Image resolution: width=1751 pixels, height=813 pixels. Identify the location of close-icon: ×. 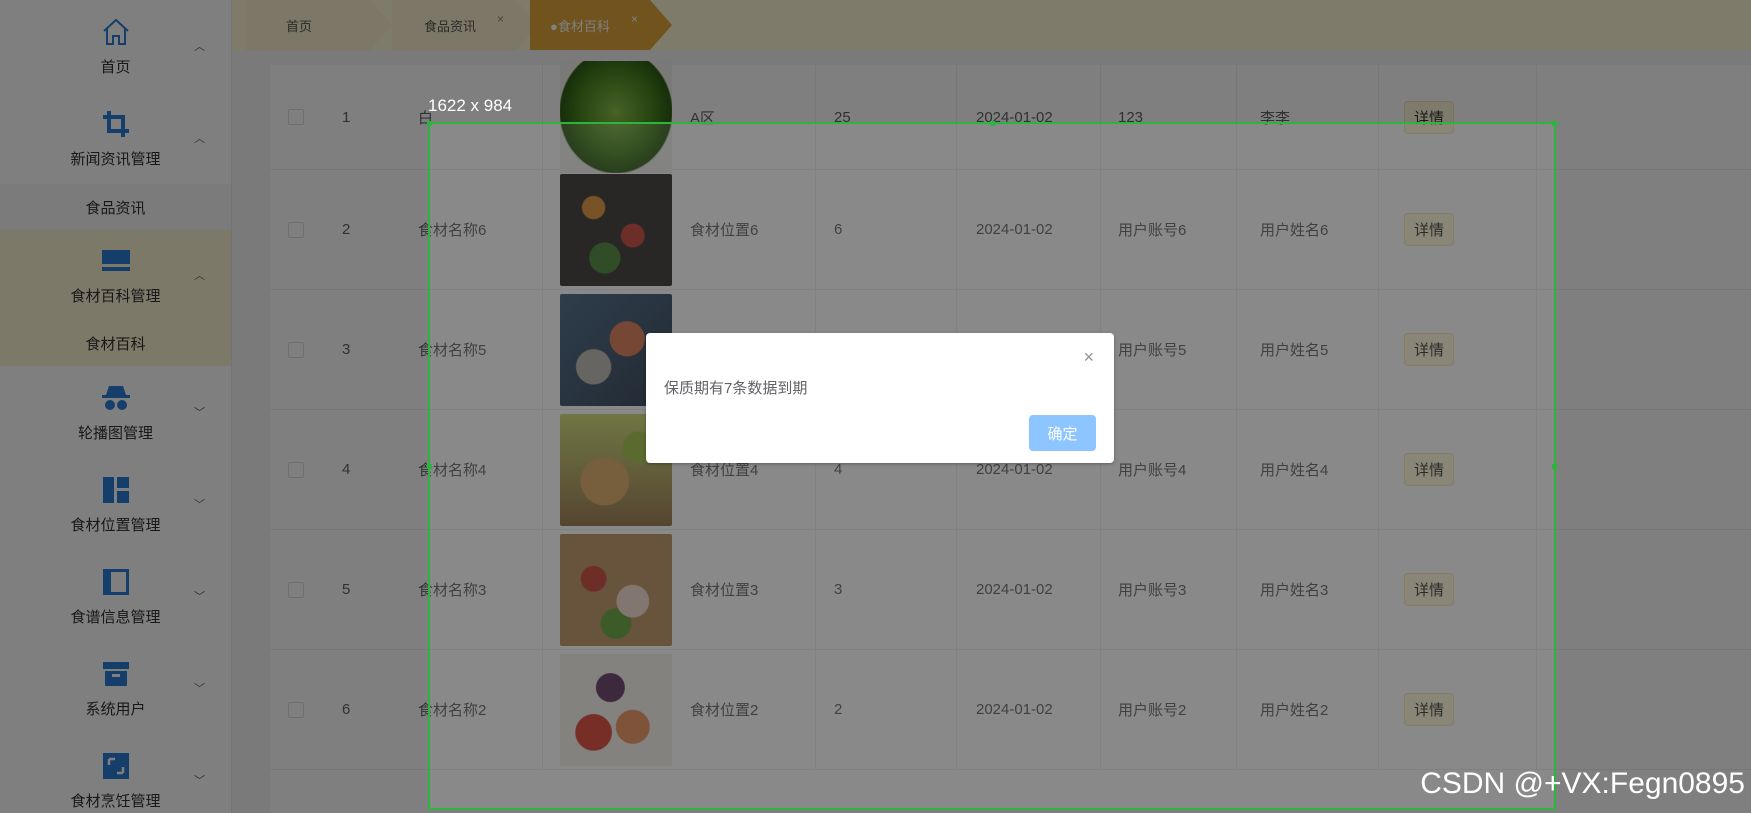
(1088, 357).